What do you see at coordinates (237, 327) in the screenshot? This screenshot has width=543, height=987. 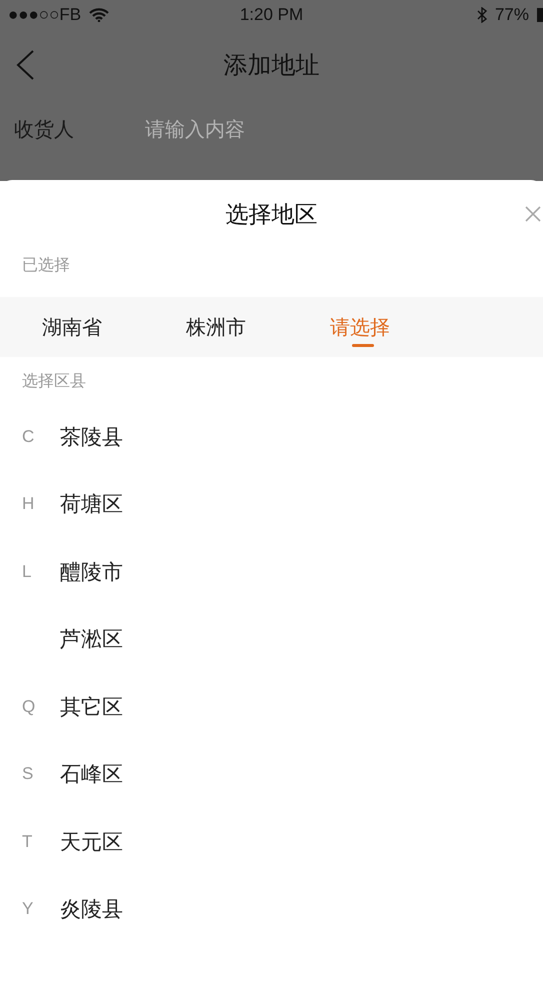 I see `region-tab: 株洲市` at bounding box center [237, 327].